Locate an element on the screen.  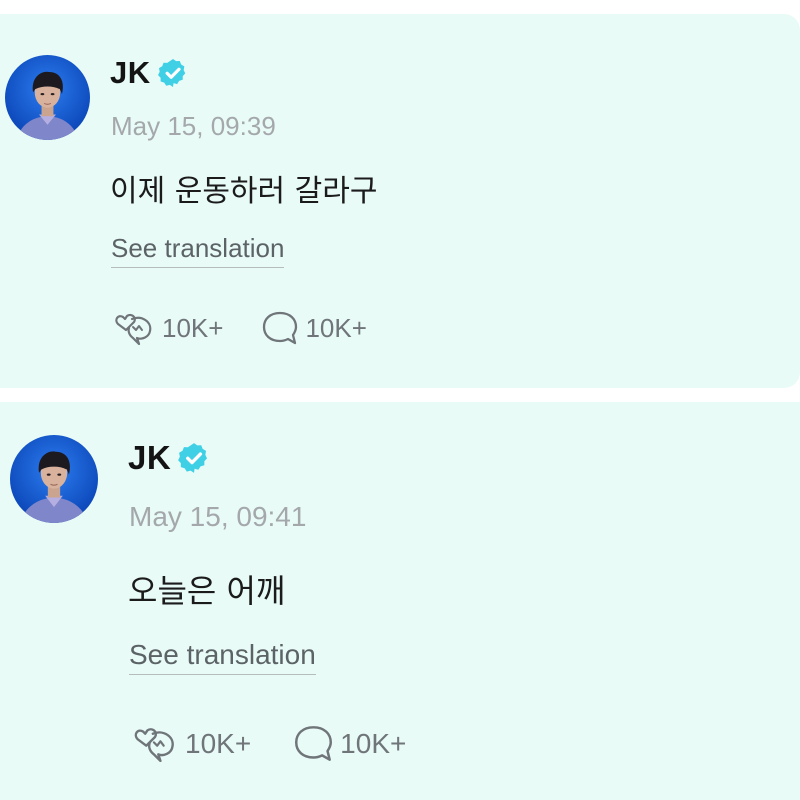
post-timestamp: May 15, 09:41 is located at coordinates (218, 516).